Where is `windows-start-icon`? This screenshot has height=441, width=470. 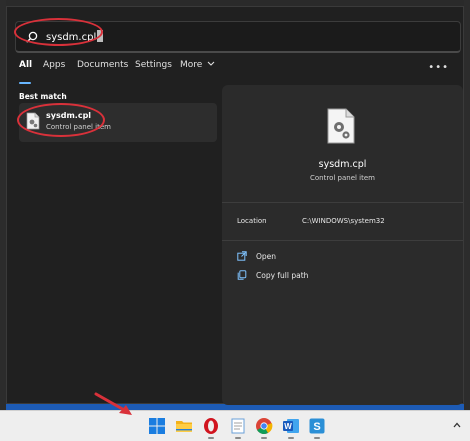 windows-start-icon is located at coordinates (157, 426).